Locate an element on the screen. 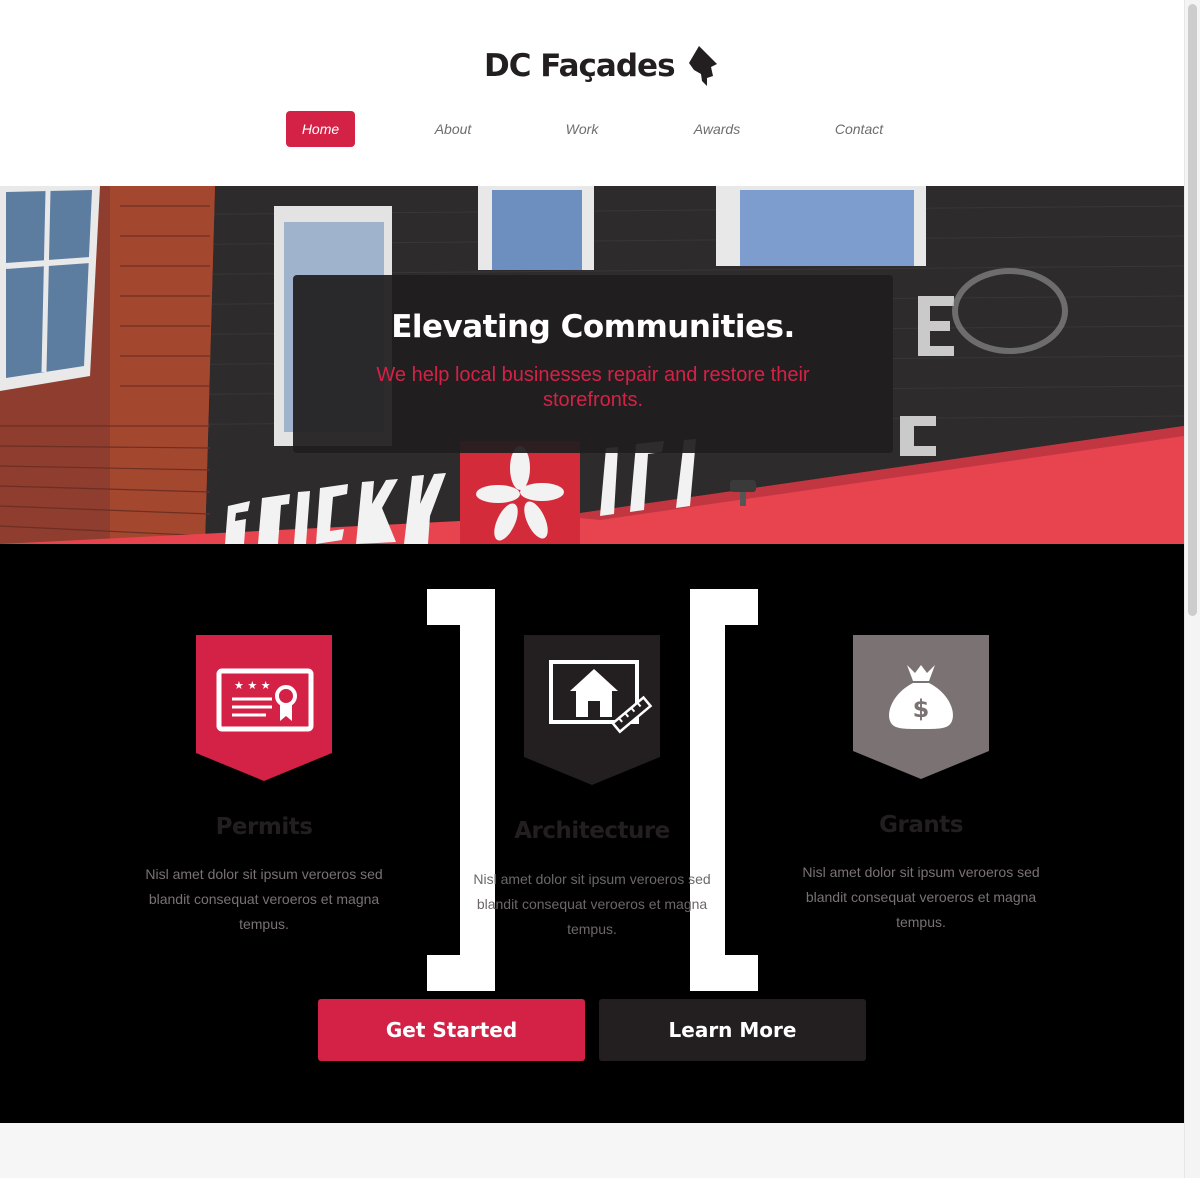 The height and width of the screenshot is (1178, 1200). main-nav: Home About Work Awards Contact is located at coordinates (596, 129).